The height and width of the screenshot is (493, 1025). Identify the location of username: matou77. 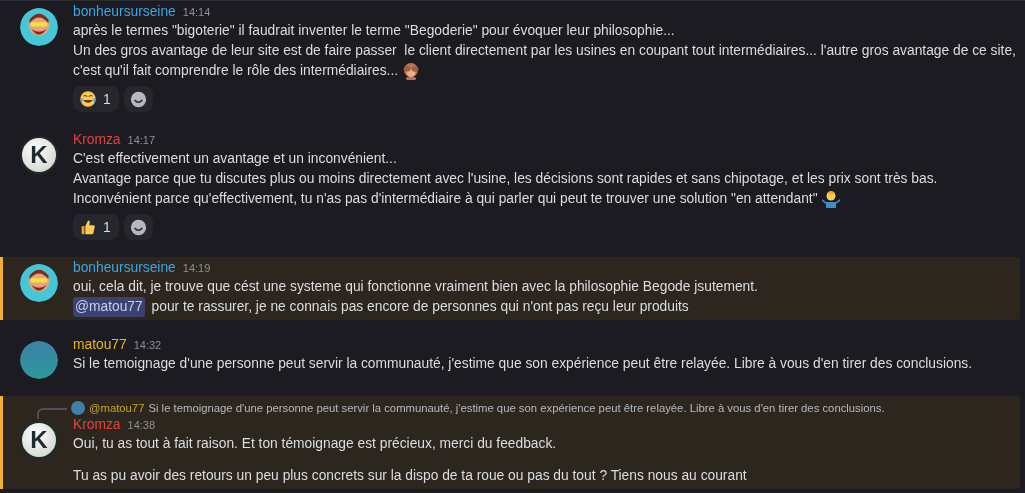
(100, 344).